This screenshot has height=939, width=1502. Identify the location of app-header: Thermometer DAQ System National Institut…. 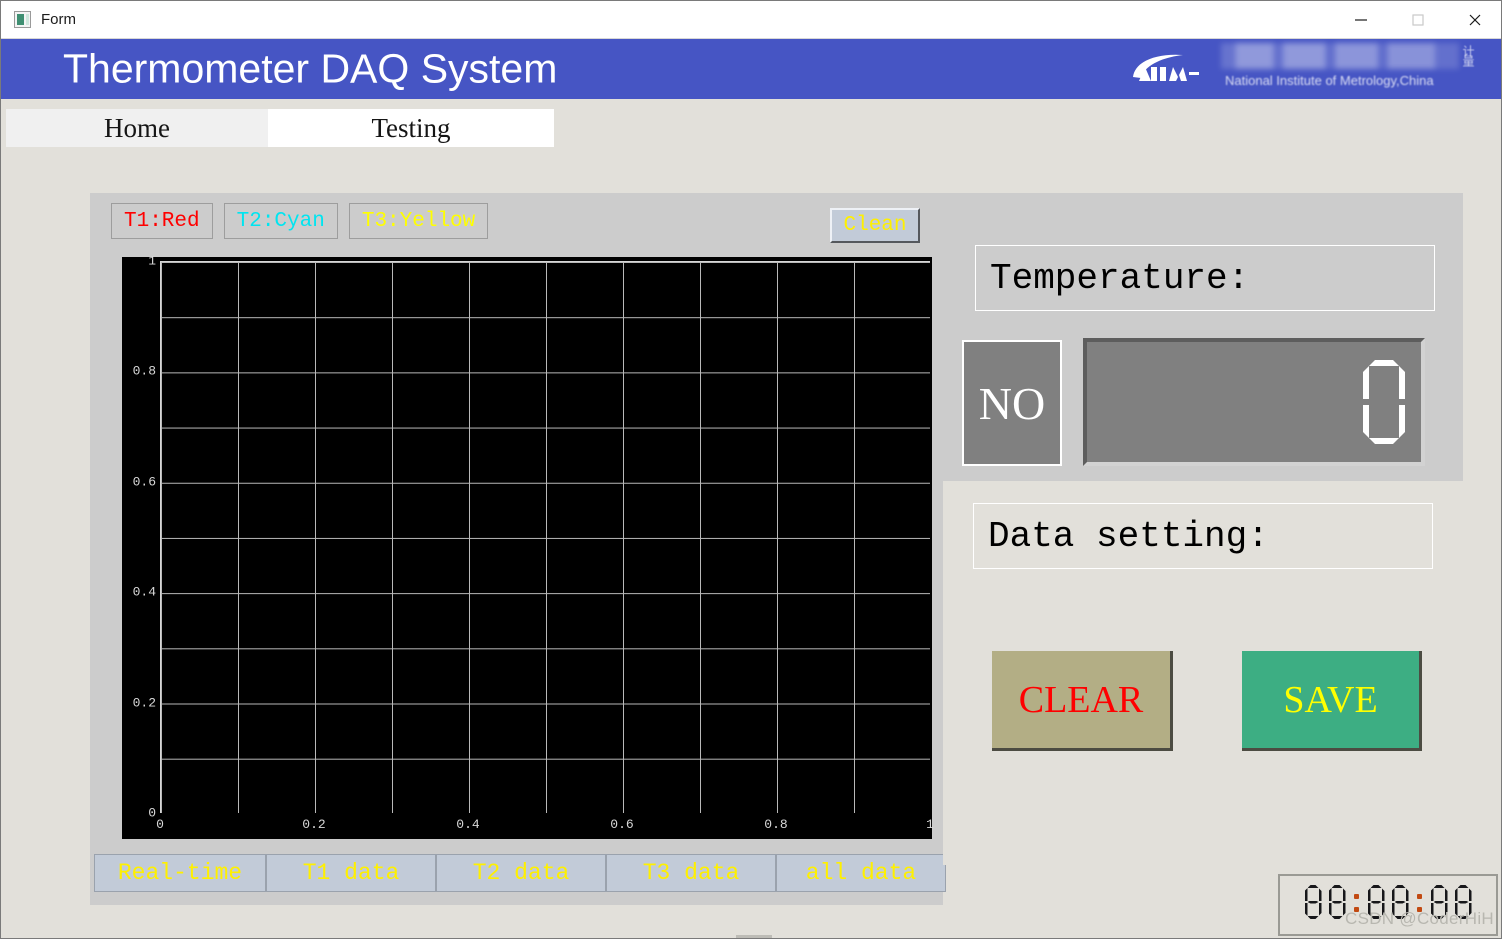
(751, 69).